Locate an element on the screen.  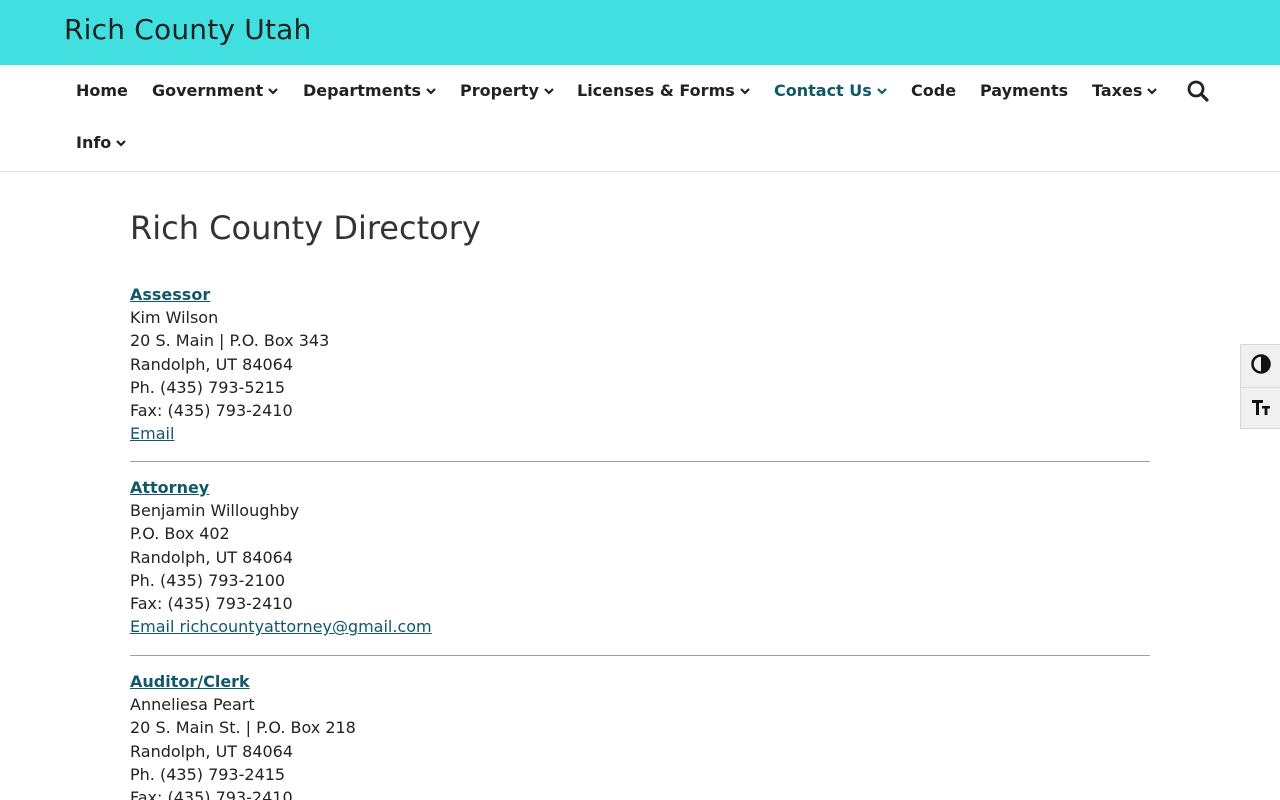
nav-home-label: Home is located at coordinates (102, 90).